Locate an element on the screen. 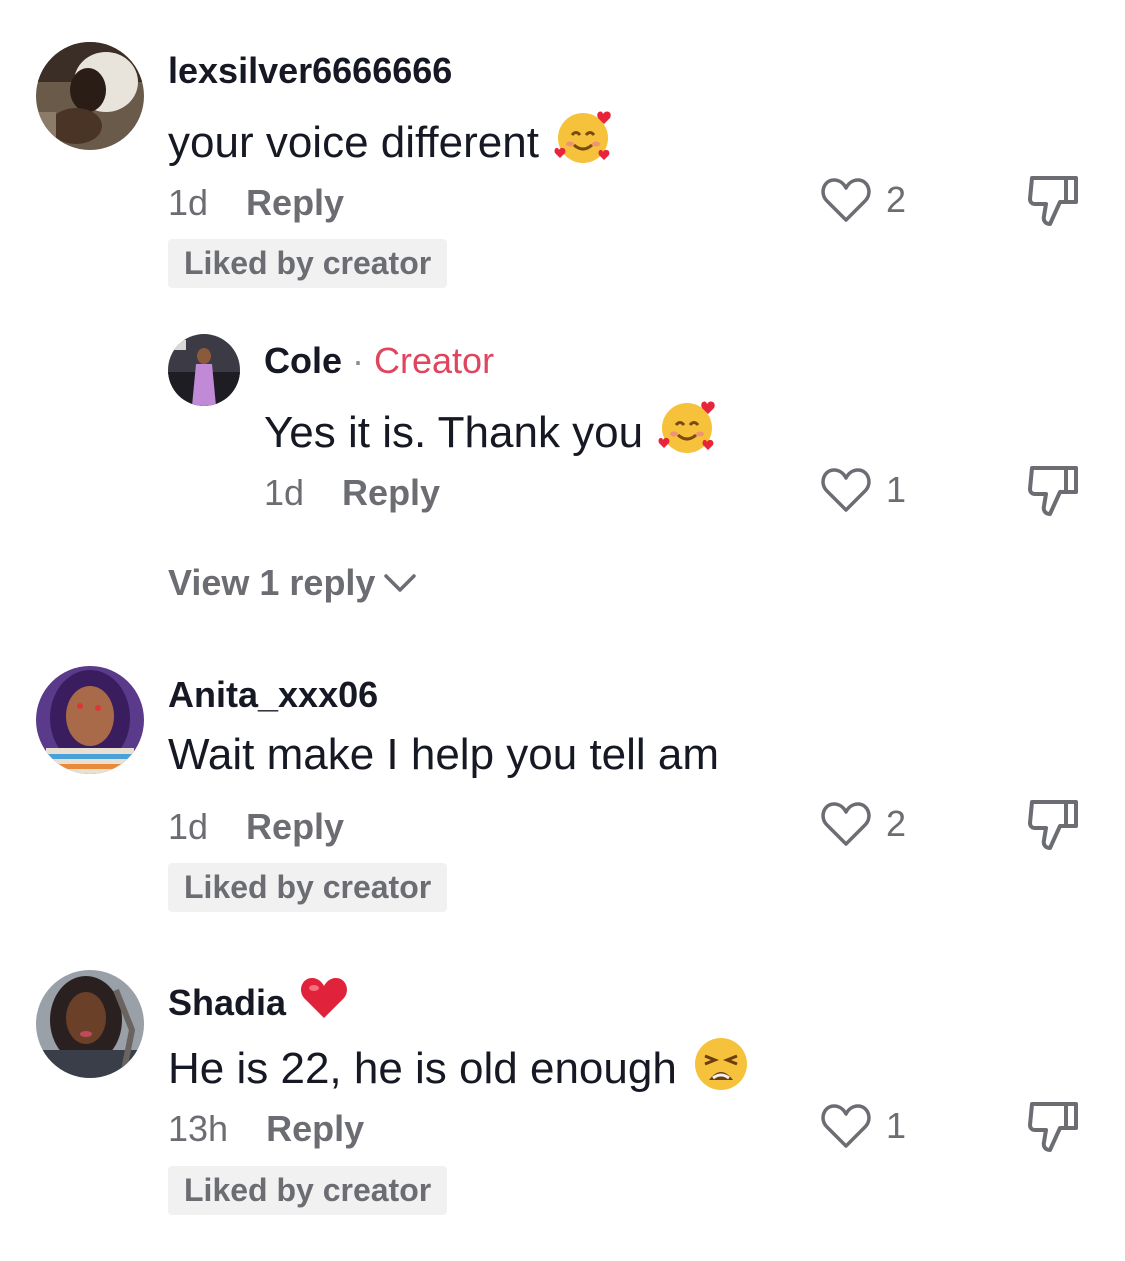 Image resolution: width=1125 pixels, height=1261 pixels. comment-username: Shadia is located at coordinates (258, 1002).